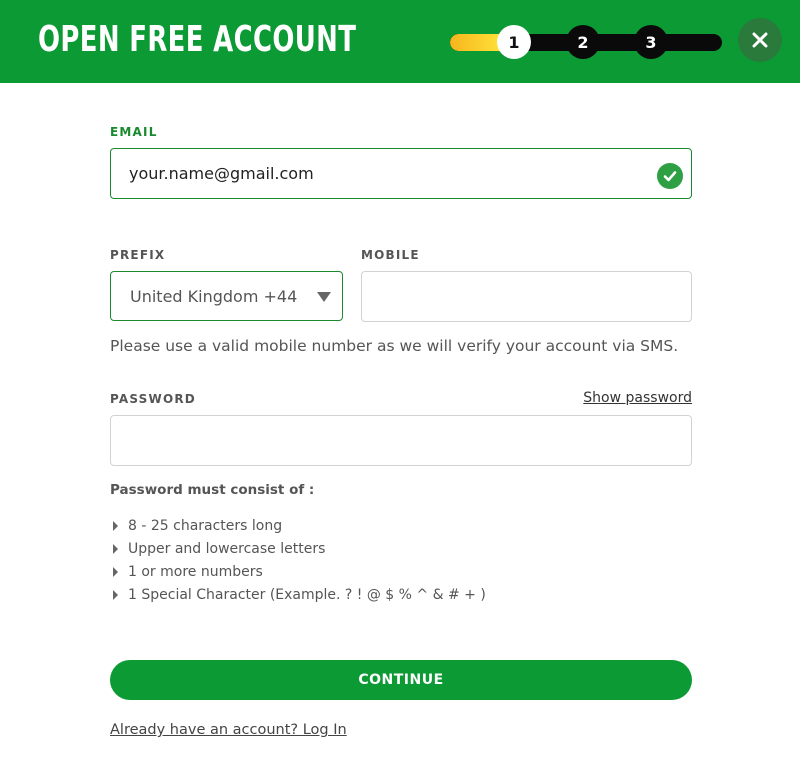  Describe the element at coordinates (401, 173) in the screenshot. I see `email-input` at that location.